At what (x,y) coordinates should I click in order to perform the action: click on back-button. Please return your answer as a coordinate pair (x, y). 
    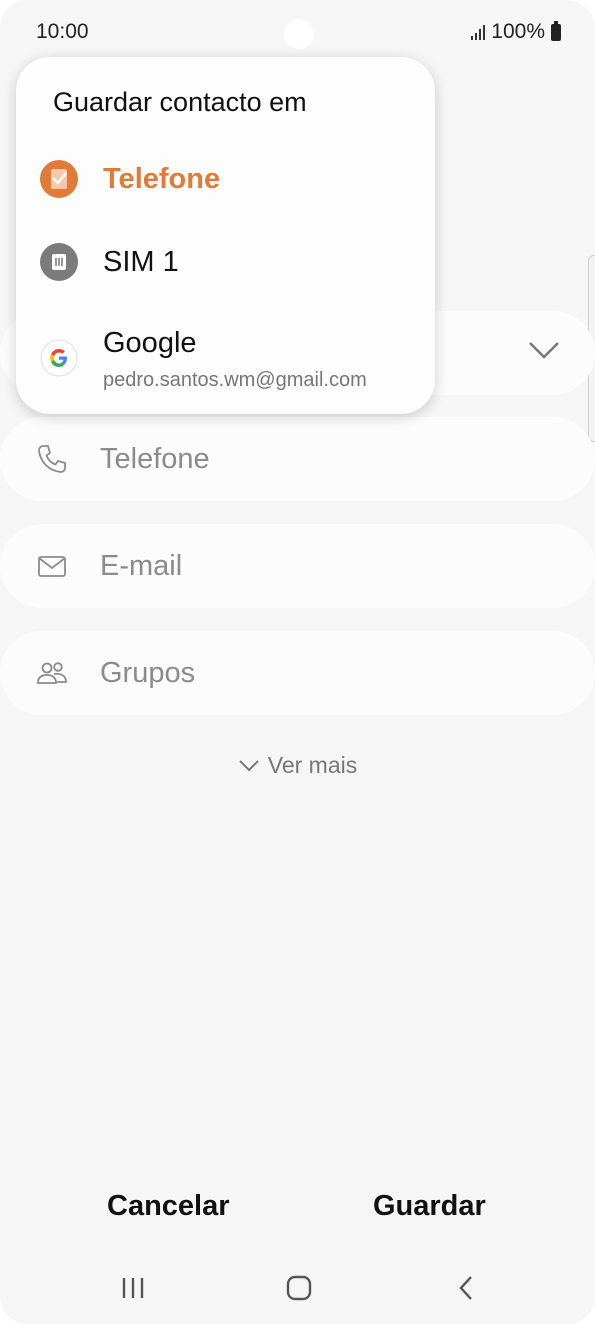
    Looking at the image, I should click on (466, 1288).